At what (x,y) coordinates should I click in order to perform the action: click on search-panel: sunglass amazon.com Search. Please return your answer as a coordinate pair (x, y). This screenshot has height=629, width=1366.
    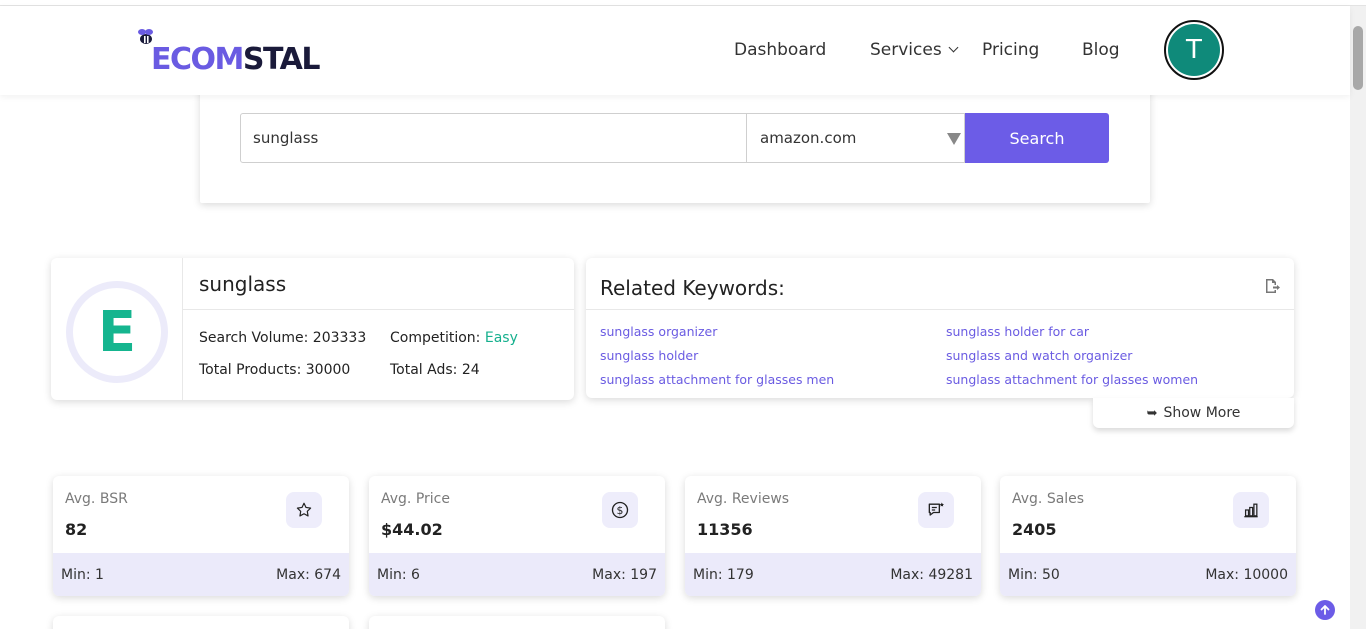
    Looking at the image, I should click on (675, 141).